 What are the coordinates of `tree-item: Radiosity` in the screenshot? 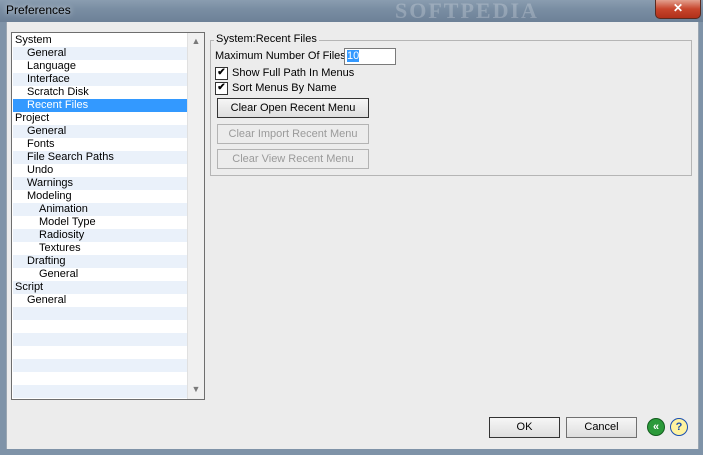 It's located at (100, 235).